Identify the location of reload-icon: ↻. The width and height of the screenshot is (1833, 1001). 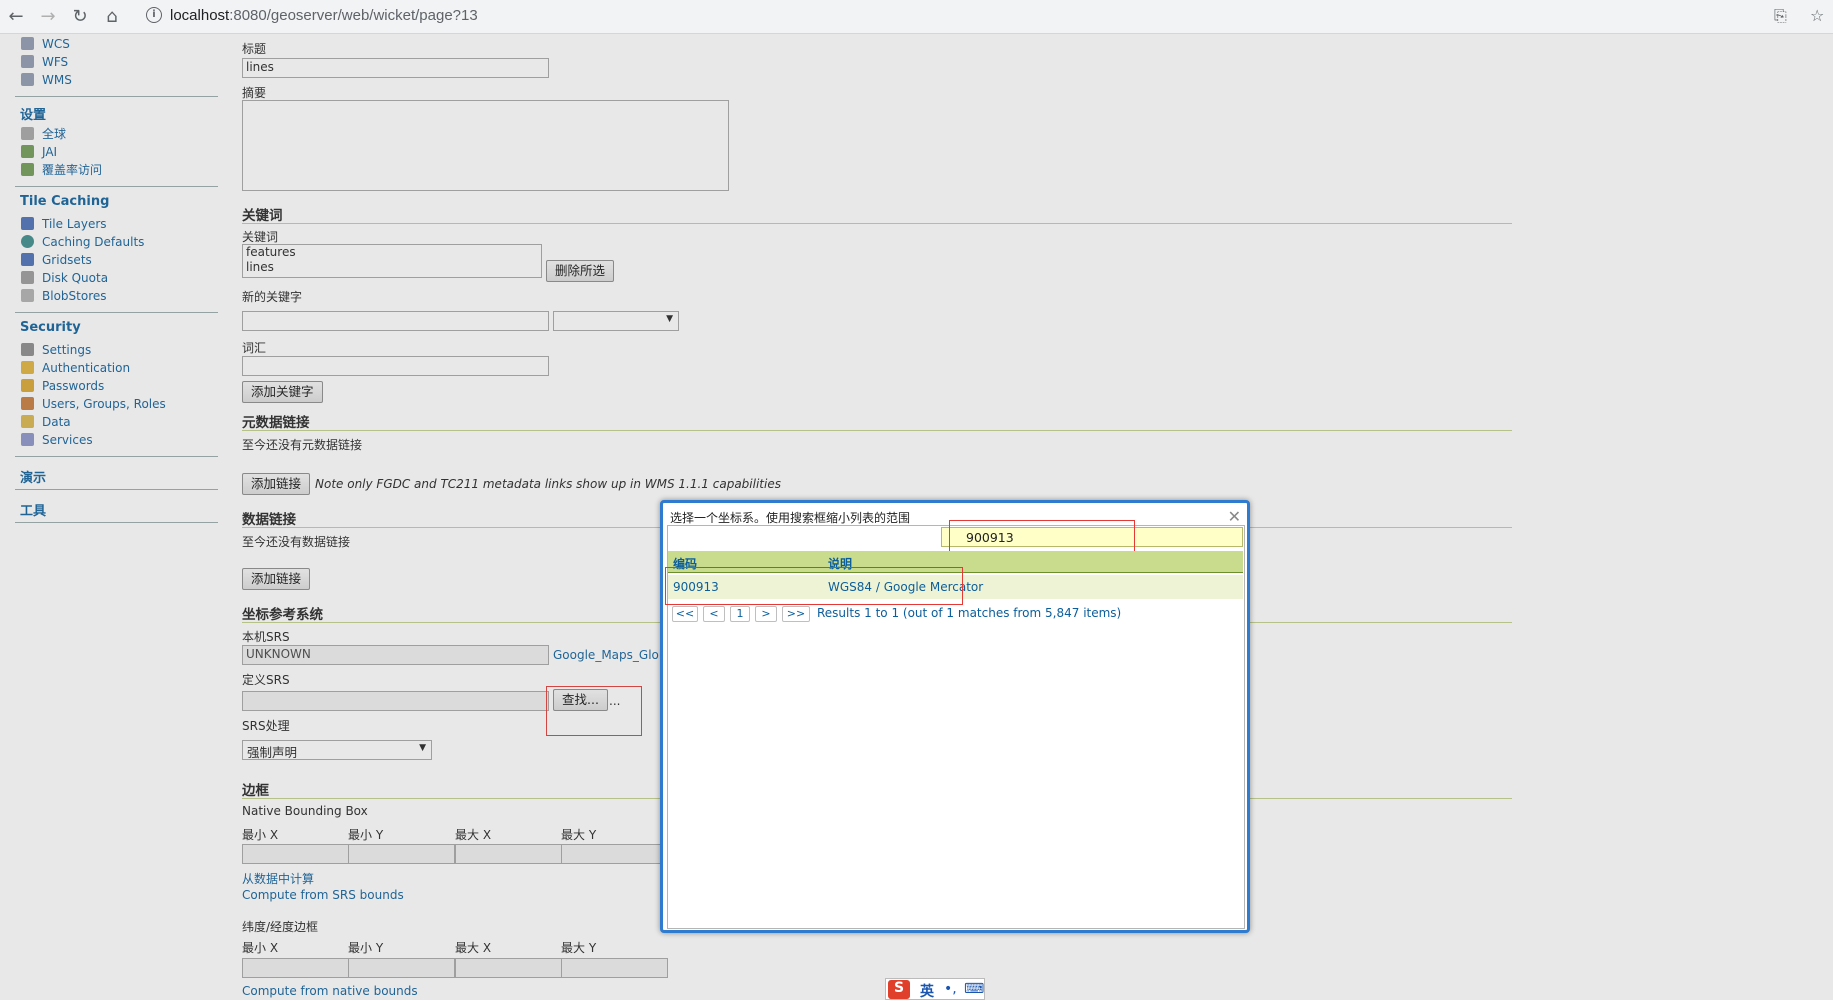
(80, 17).